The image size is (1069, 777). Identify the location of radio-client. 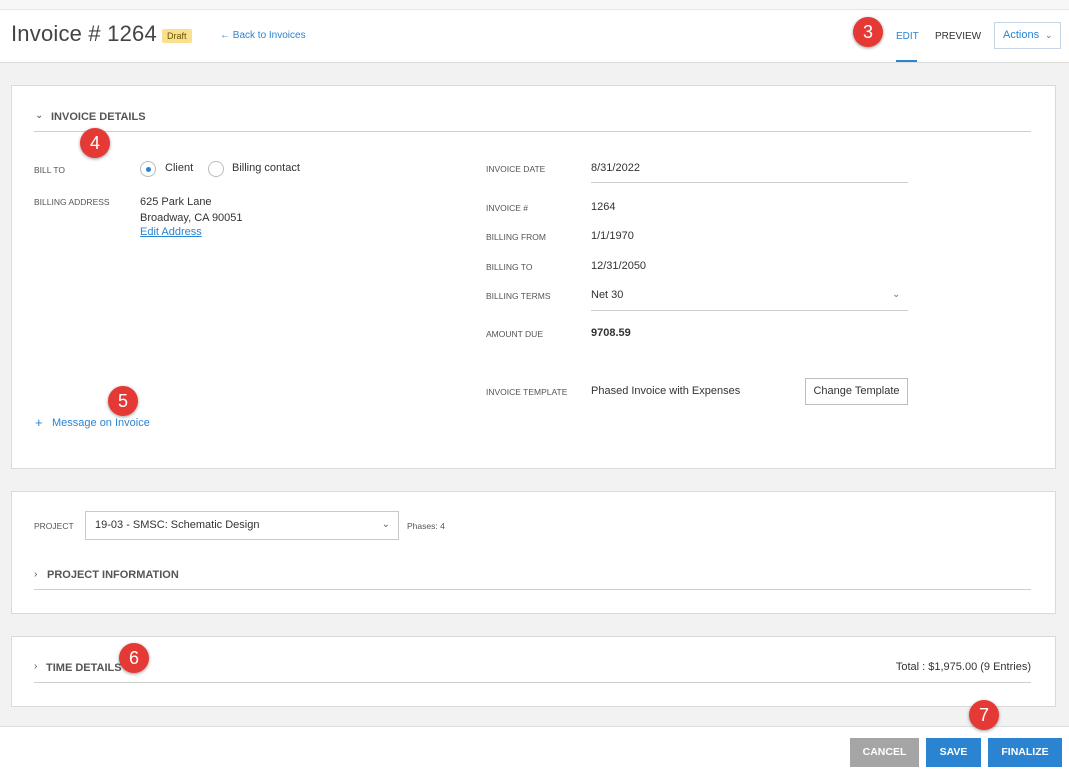
(148, 169).